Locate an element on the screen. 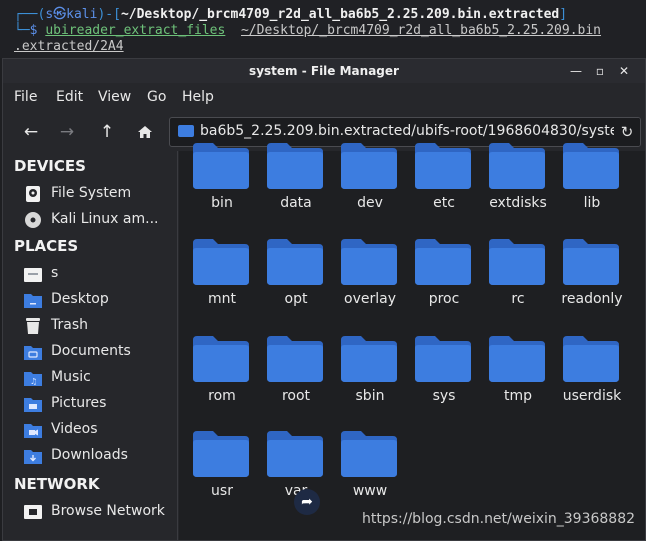 The height and width of the screenshot is (541, 646). share-icon: ➦ is located at coordinates (307, 502).